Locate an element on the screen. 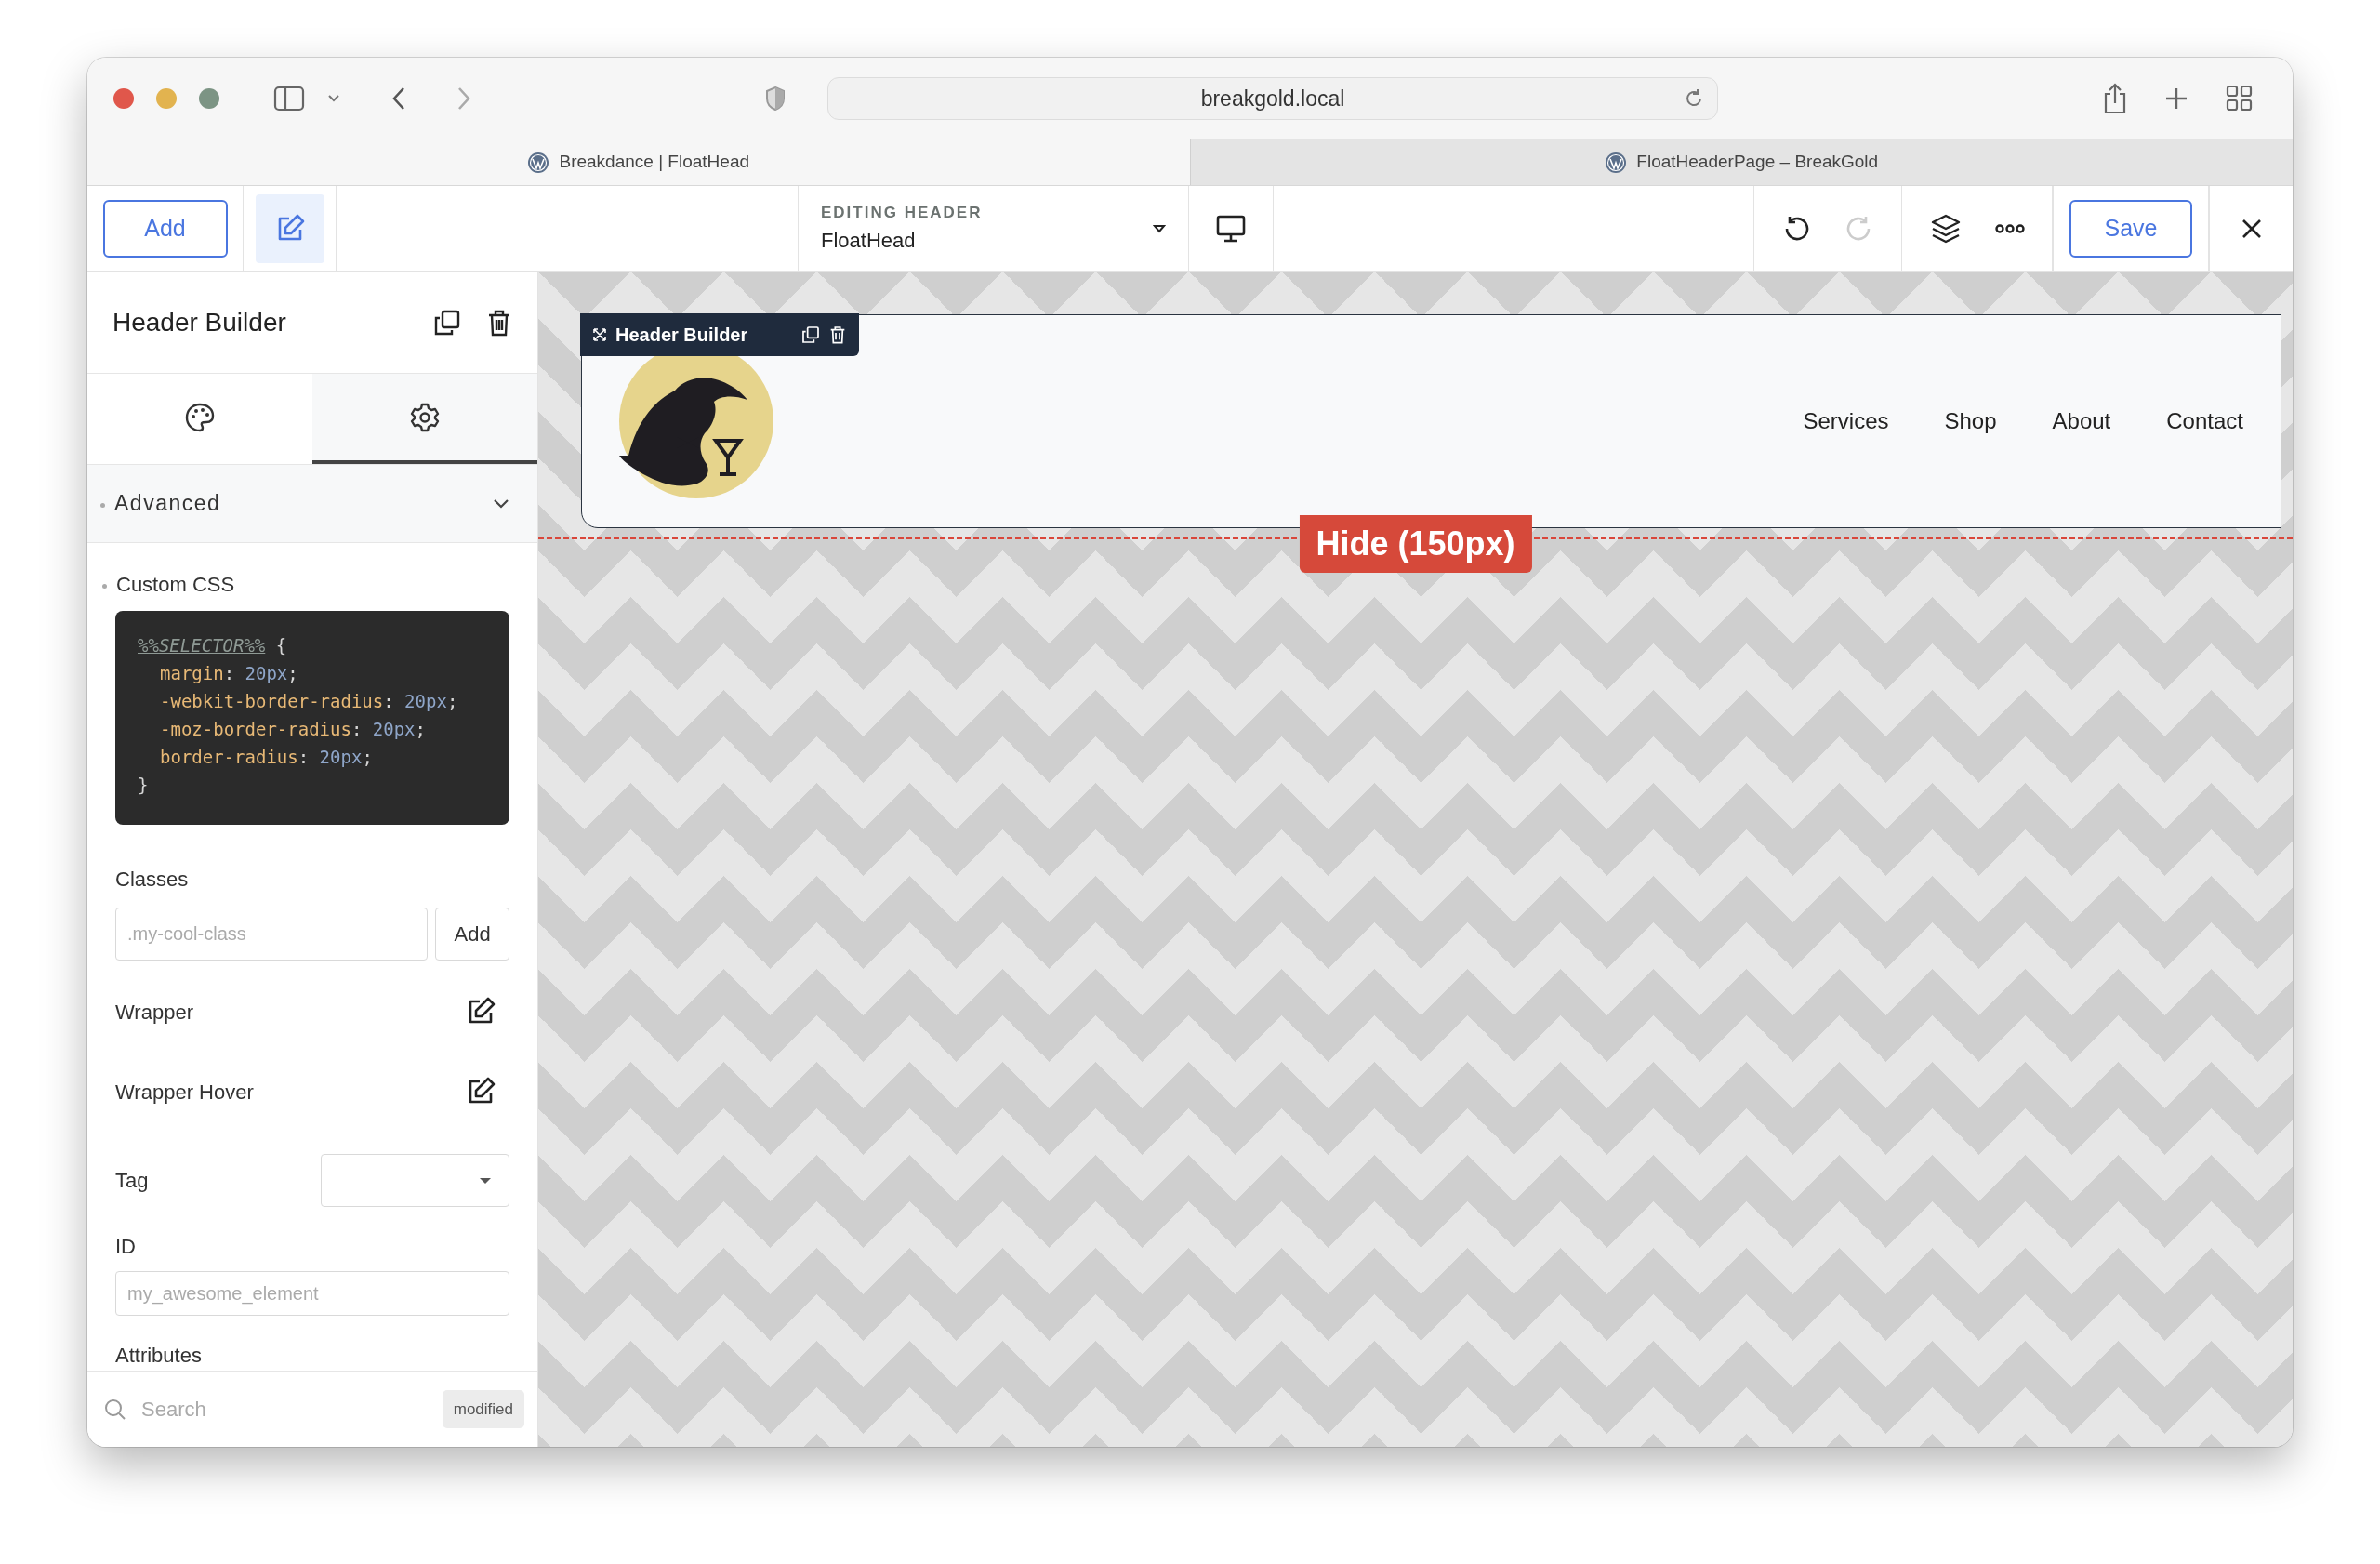 Image resolution: width=2380 pixels, height=1564 pixels. attributes-label: Attributes is located at coordinates (159, 1356).